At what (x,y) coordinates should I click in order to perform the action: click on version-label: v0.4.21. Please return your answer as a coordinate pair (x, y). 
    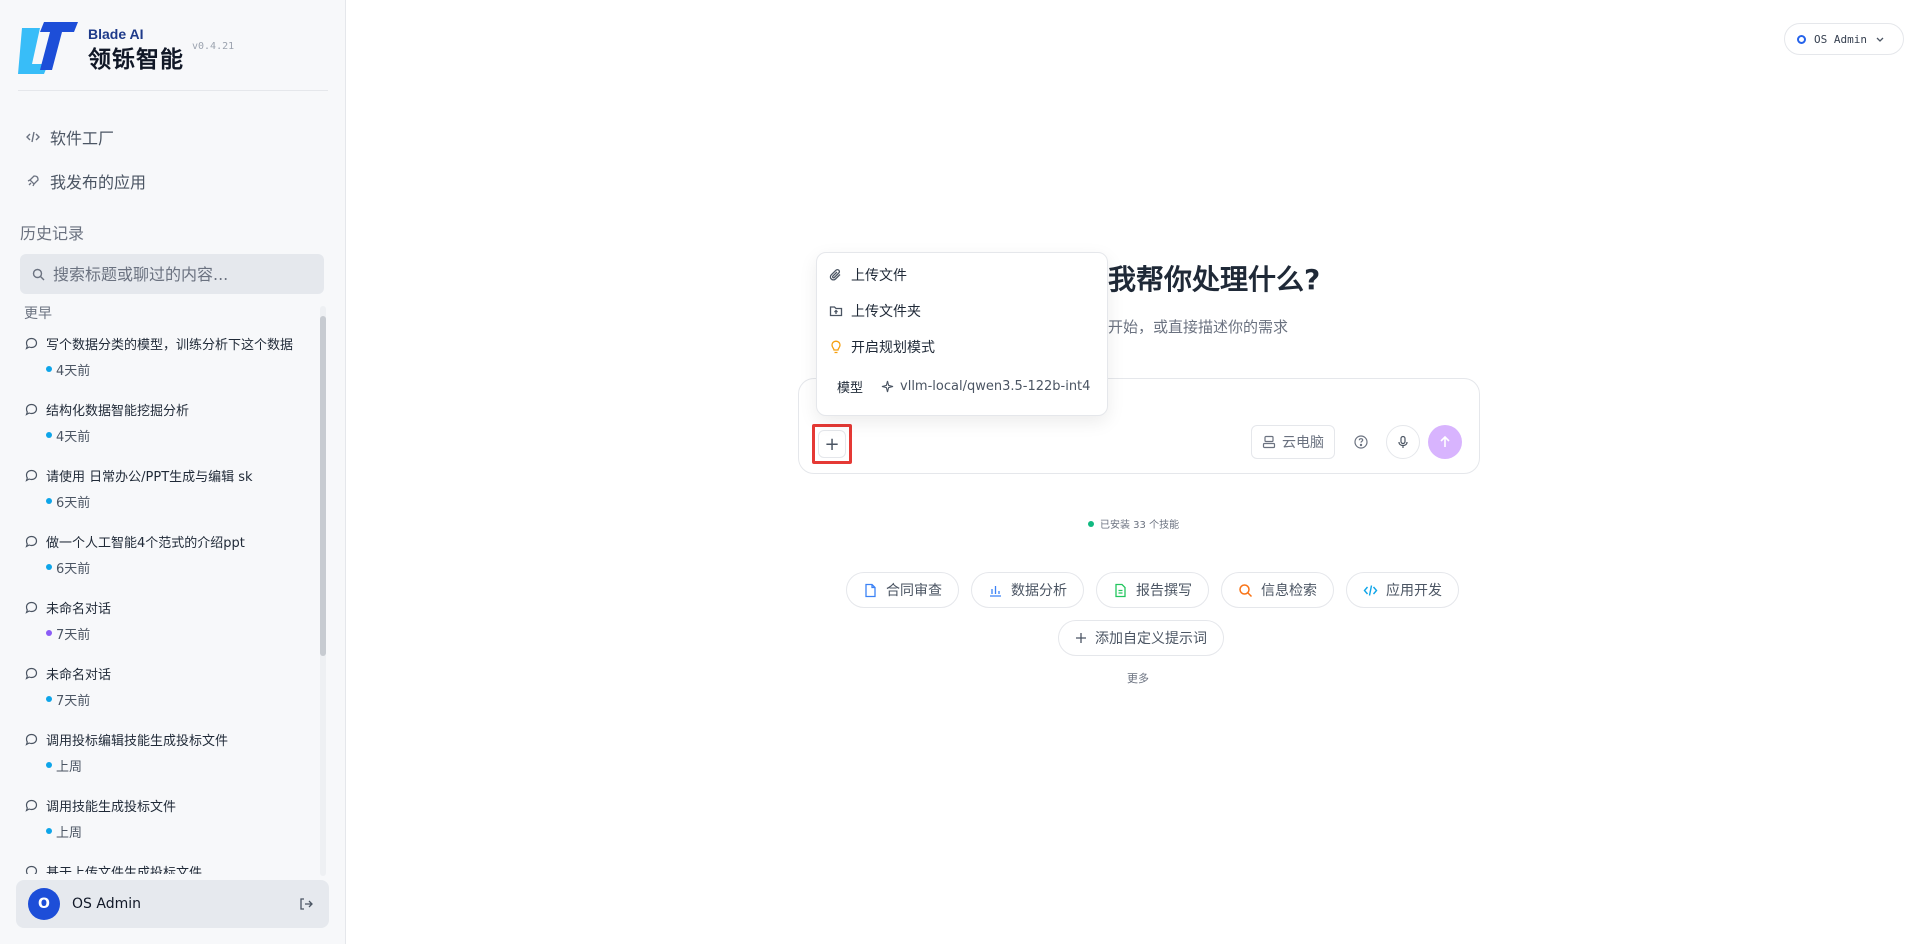
    Looking at the image, I should click on (213, 46).